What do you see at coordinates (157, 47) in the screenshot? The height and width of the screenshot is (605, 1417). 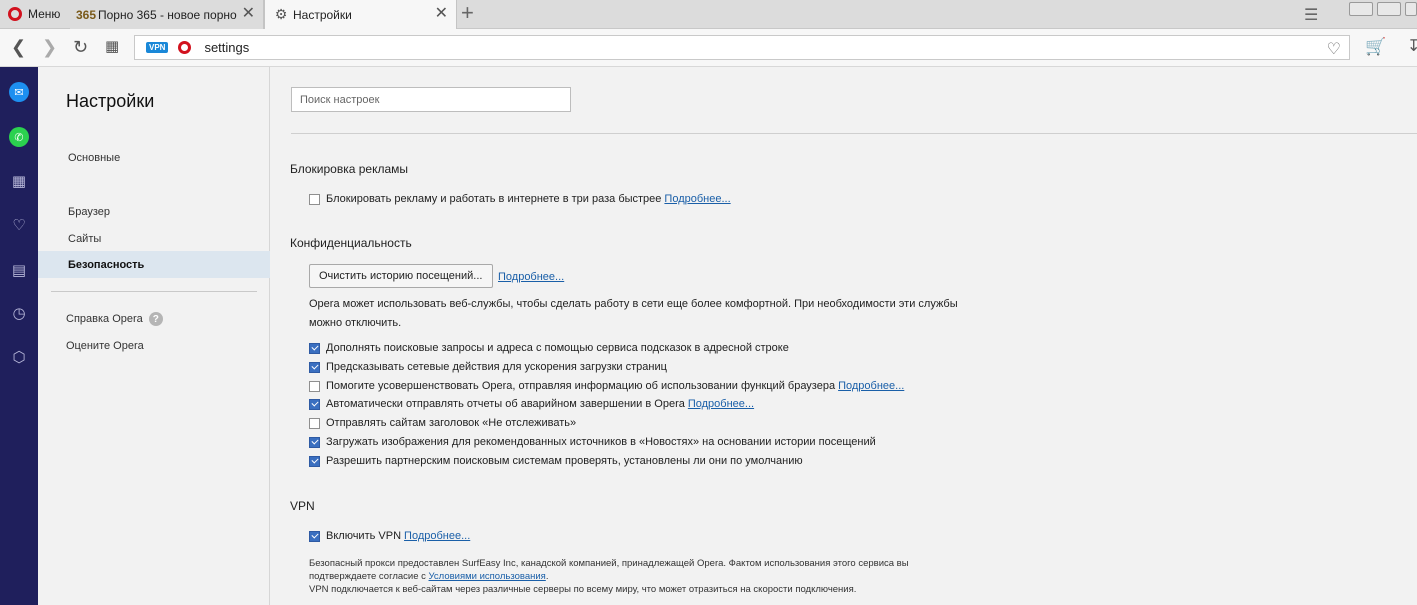 I see `vpn-badge: VPN` at bounding box center [157, 47].